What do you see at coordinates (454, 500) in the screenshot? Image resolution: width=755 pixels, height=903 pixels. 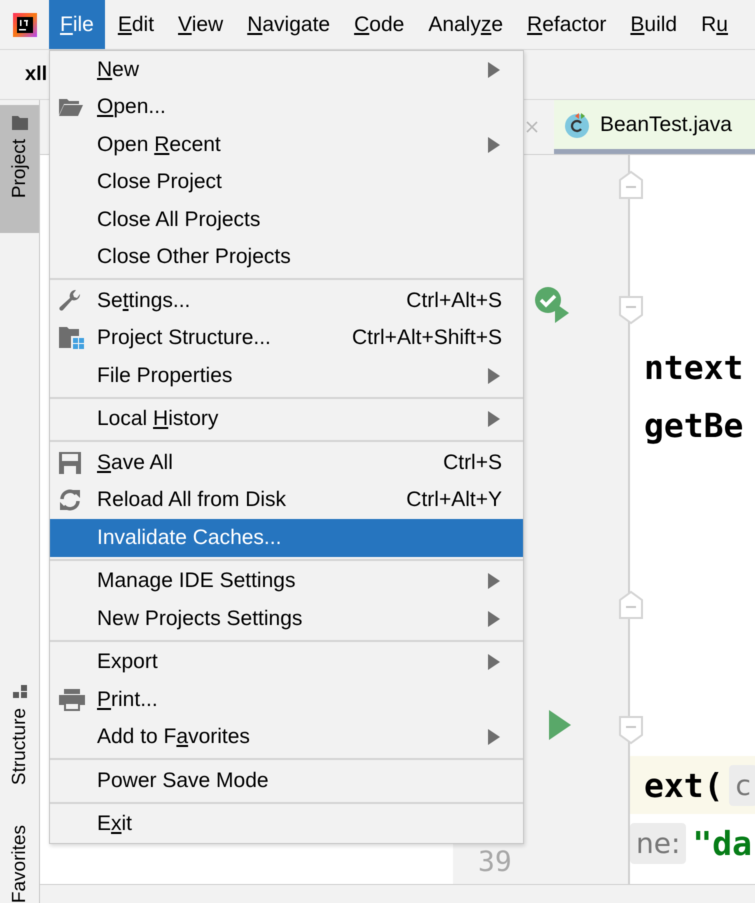 I see `shortcut-text: Ctrl+Alt+Y` at bounding box center [454, 500].